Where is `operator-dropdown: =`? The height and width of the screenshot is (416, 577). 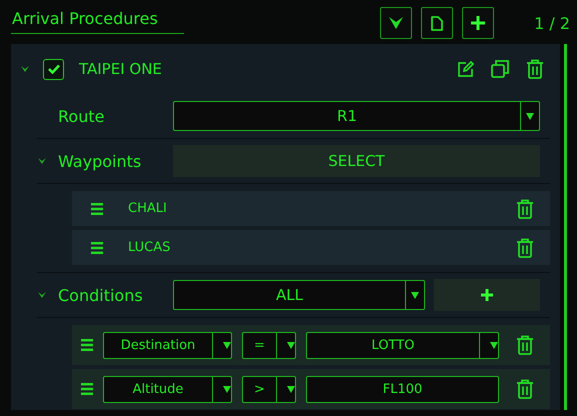 operator-dropdown: = is located at coordinates (269, 345).